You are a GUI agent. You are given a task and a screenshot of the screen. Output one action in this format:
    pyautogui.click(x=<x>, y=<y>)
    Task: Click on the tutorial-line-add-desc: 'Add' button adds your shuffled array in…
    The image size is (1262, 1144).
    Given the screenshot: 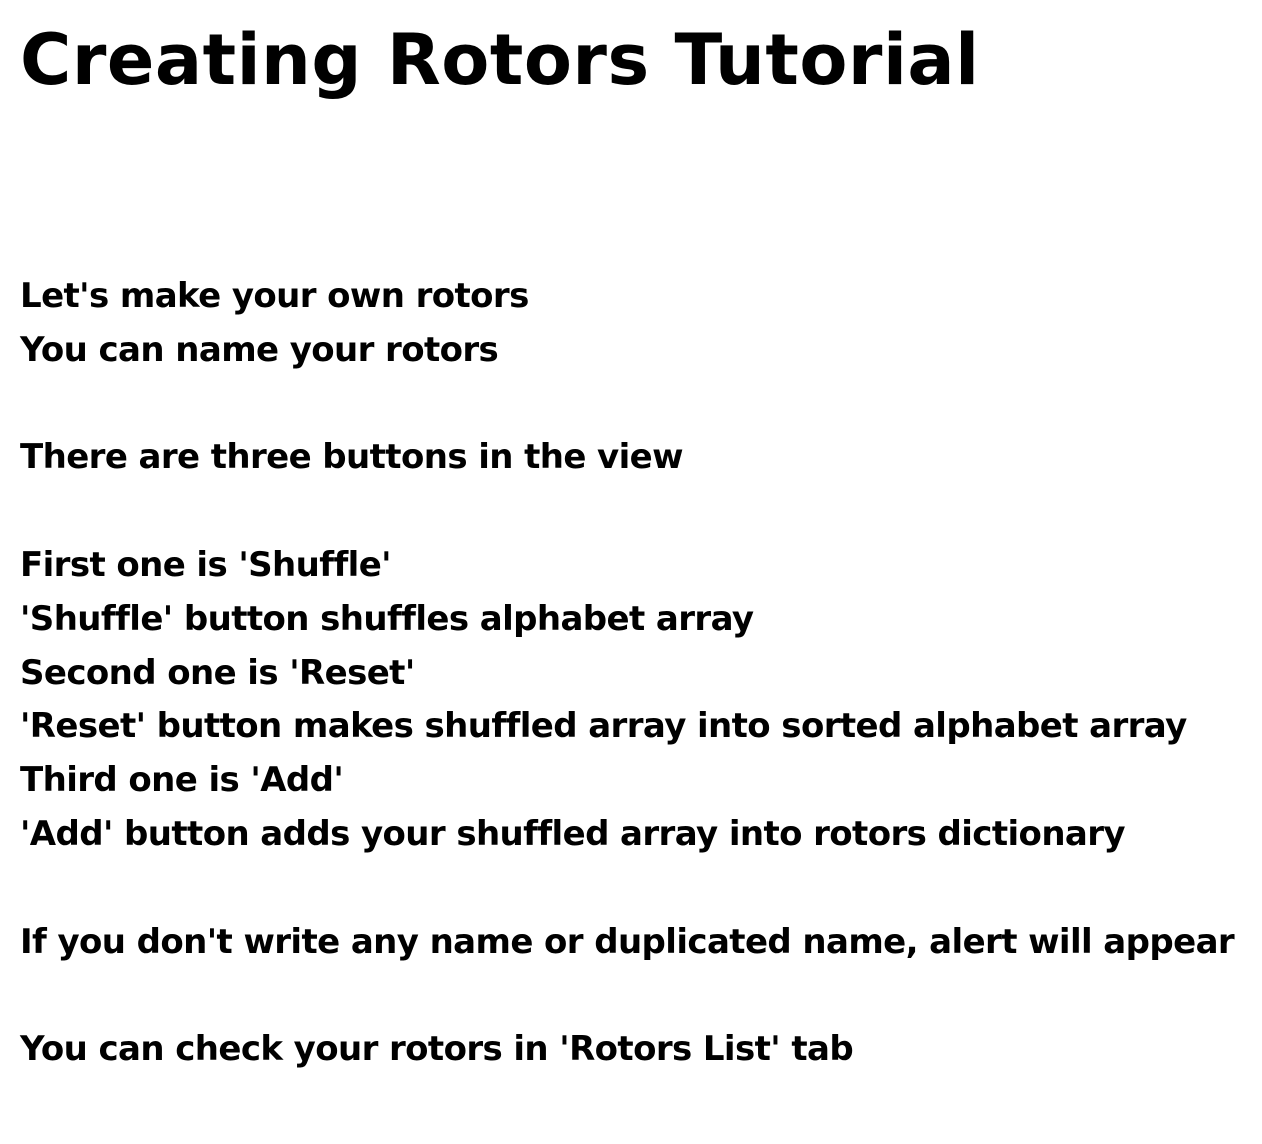 What is the action you would take?
    pyautogui.click(x=573, y=833)
    